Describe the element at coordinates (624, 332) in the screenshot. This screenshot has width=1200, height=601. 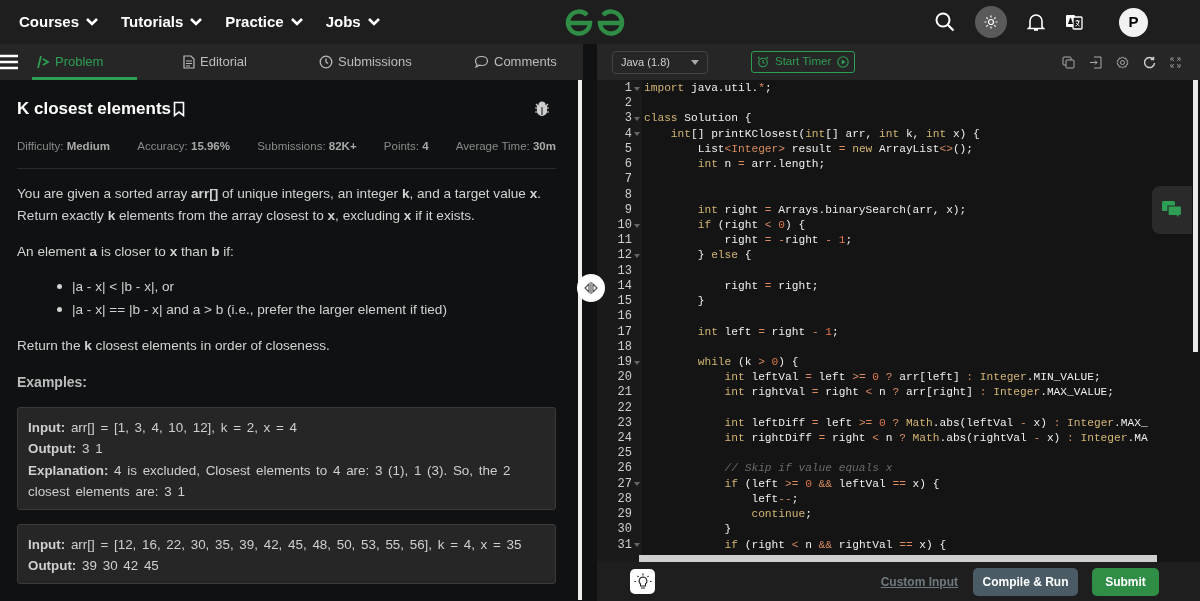
I see `line-number: 17` at that location.